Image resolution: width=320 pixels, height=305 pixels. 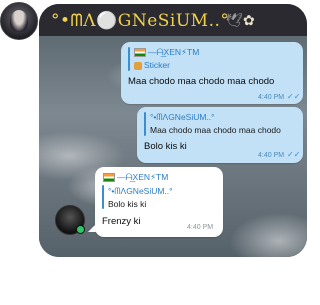 What do you see at coordinates (152, 65) in the screenshot?
I see `reply-text: Sticker` at bounding box center [152, 65].